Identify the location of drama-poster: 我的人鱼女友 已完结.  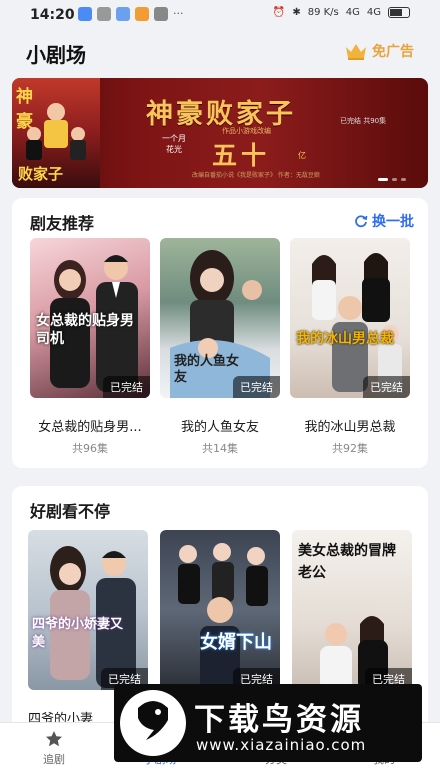
(220, 318).